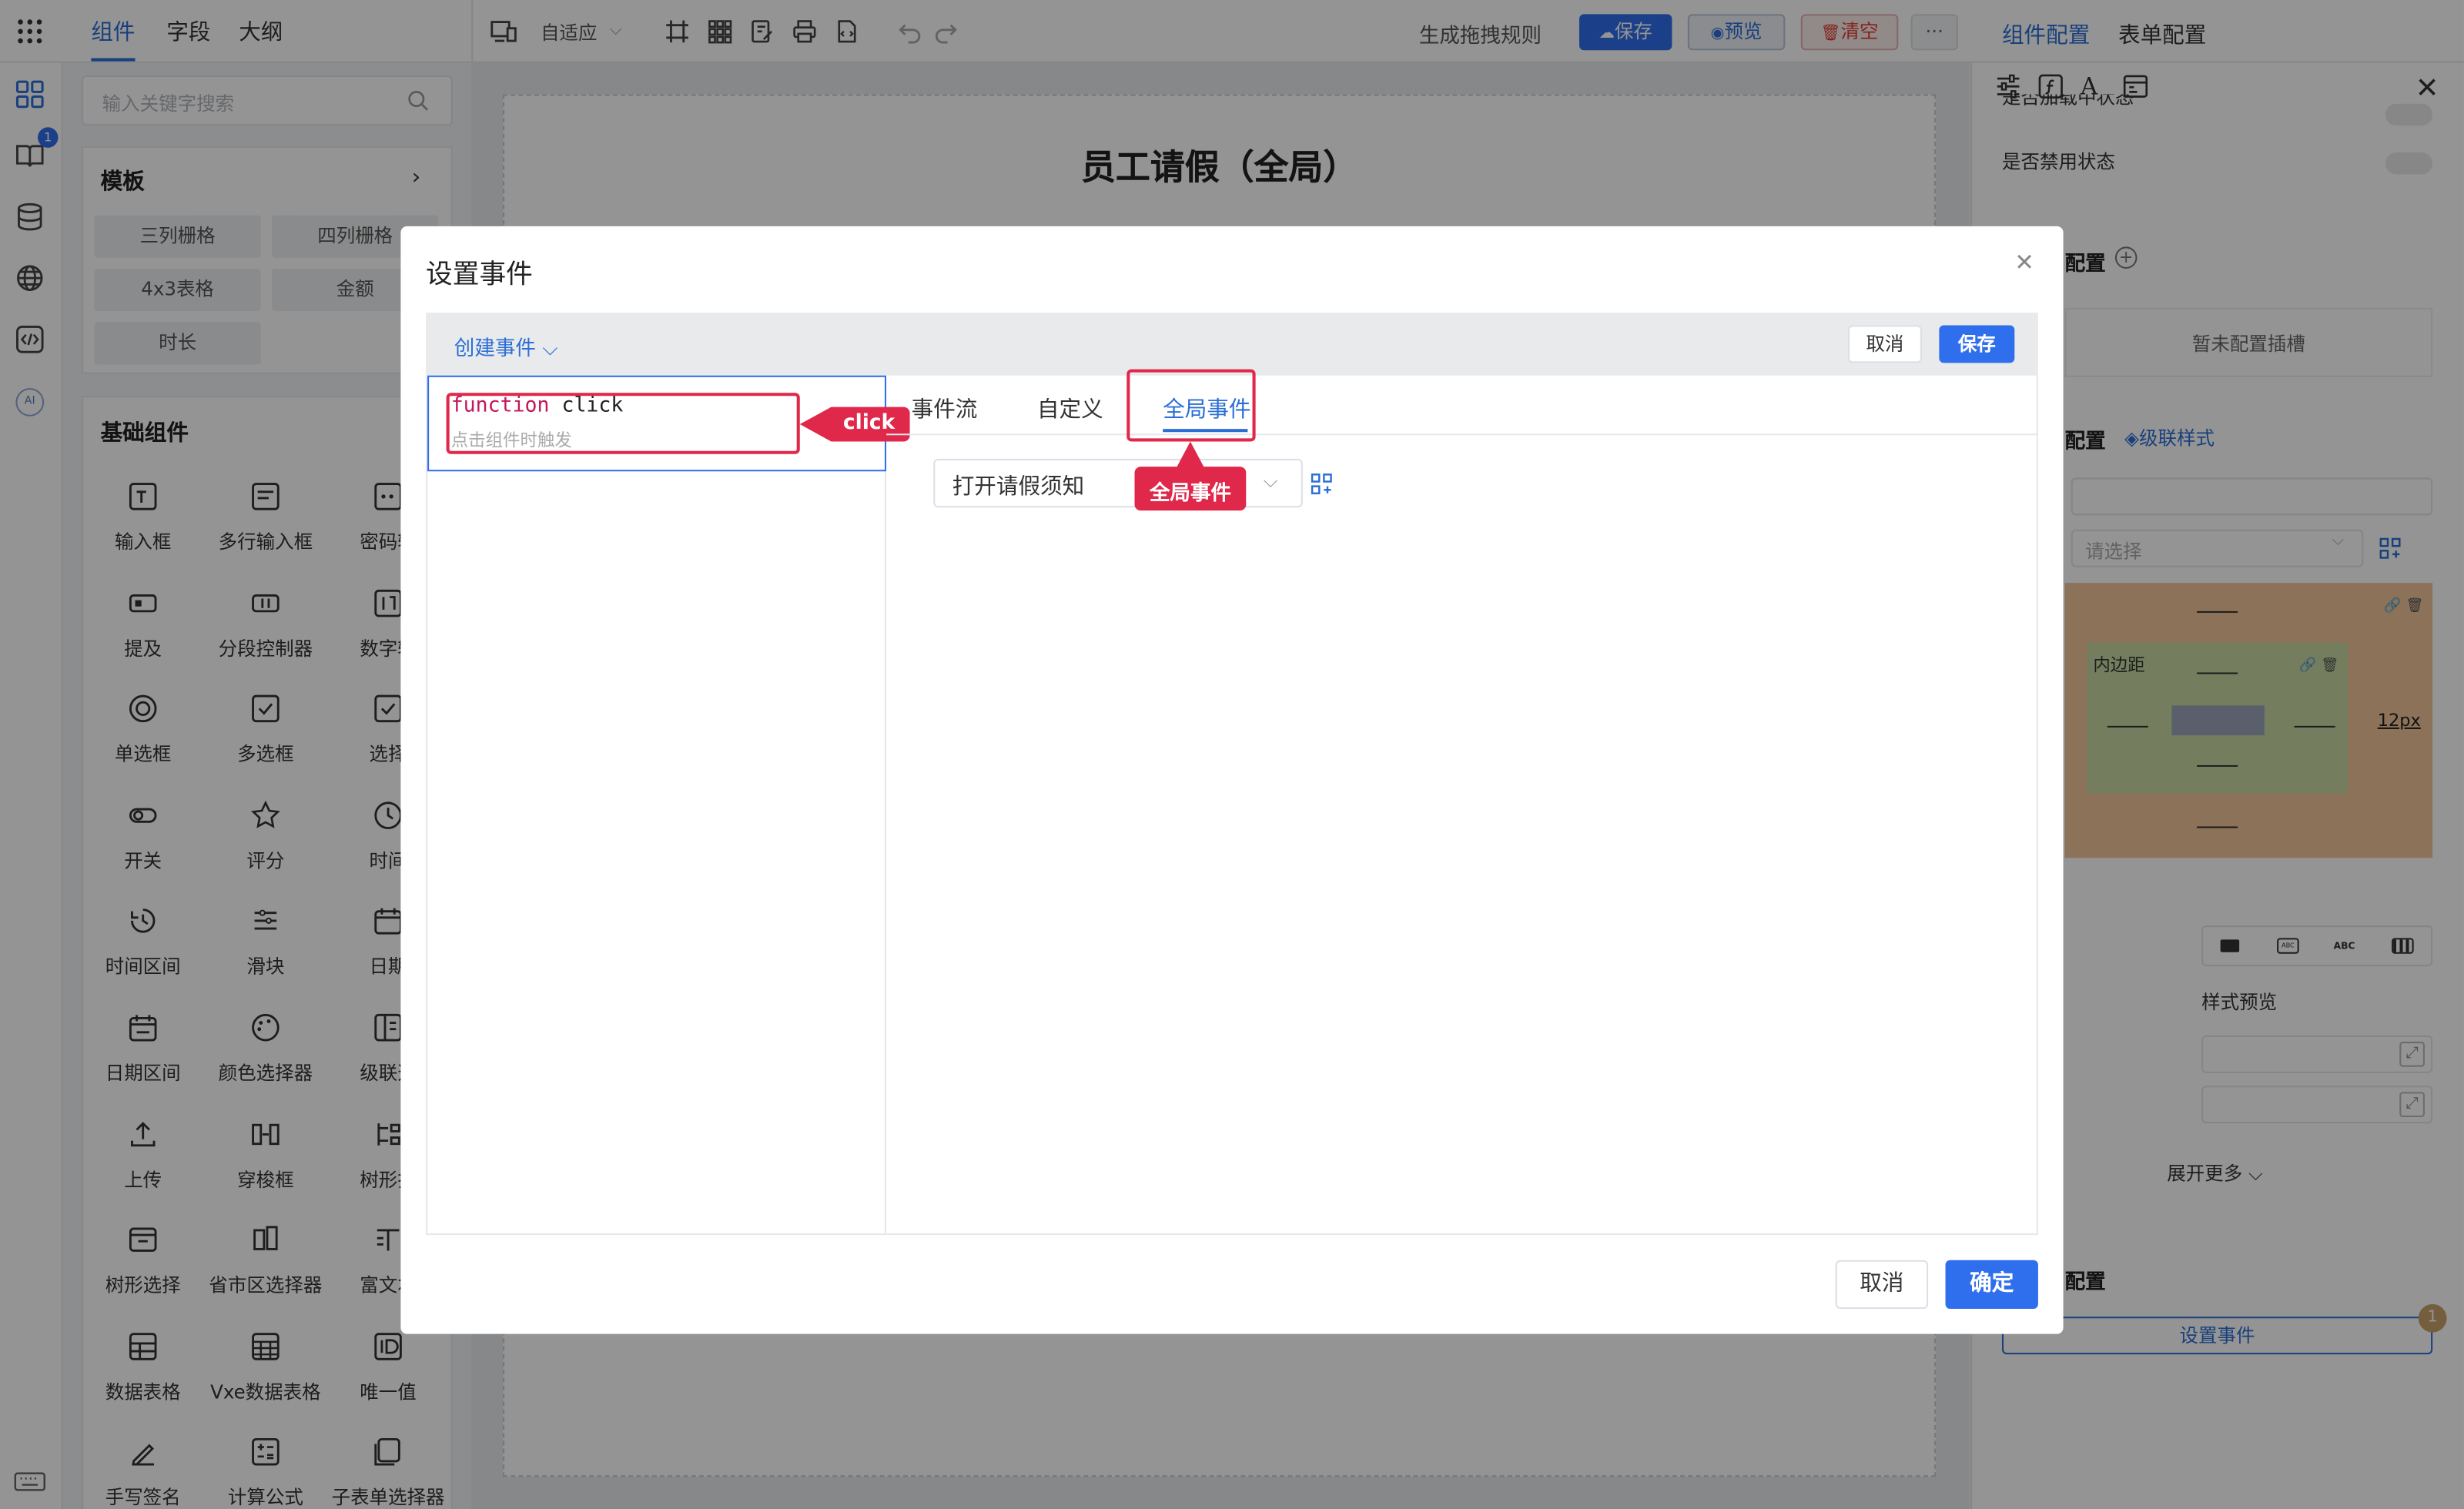  Describe the element at coordinates (495, 349) in the screenshot. I see `create-event-label: 创建事件` at that location.